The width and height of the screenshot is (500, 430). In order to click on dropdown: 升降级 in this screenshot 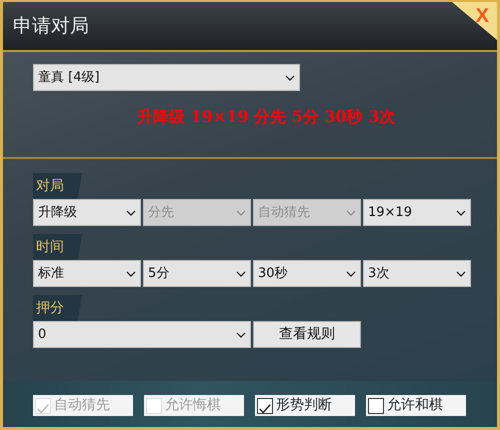, I will do `click(87, 212)`.